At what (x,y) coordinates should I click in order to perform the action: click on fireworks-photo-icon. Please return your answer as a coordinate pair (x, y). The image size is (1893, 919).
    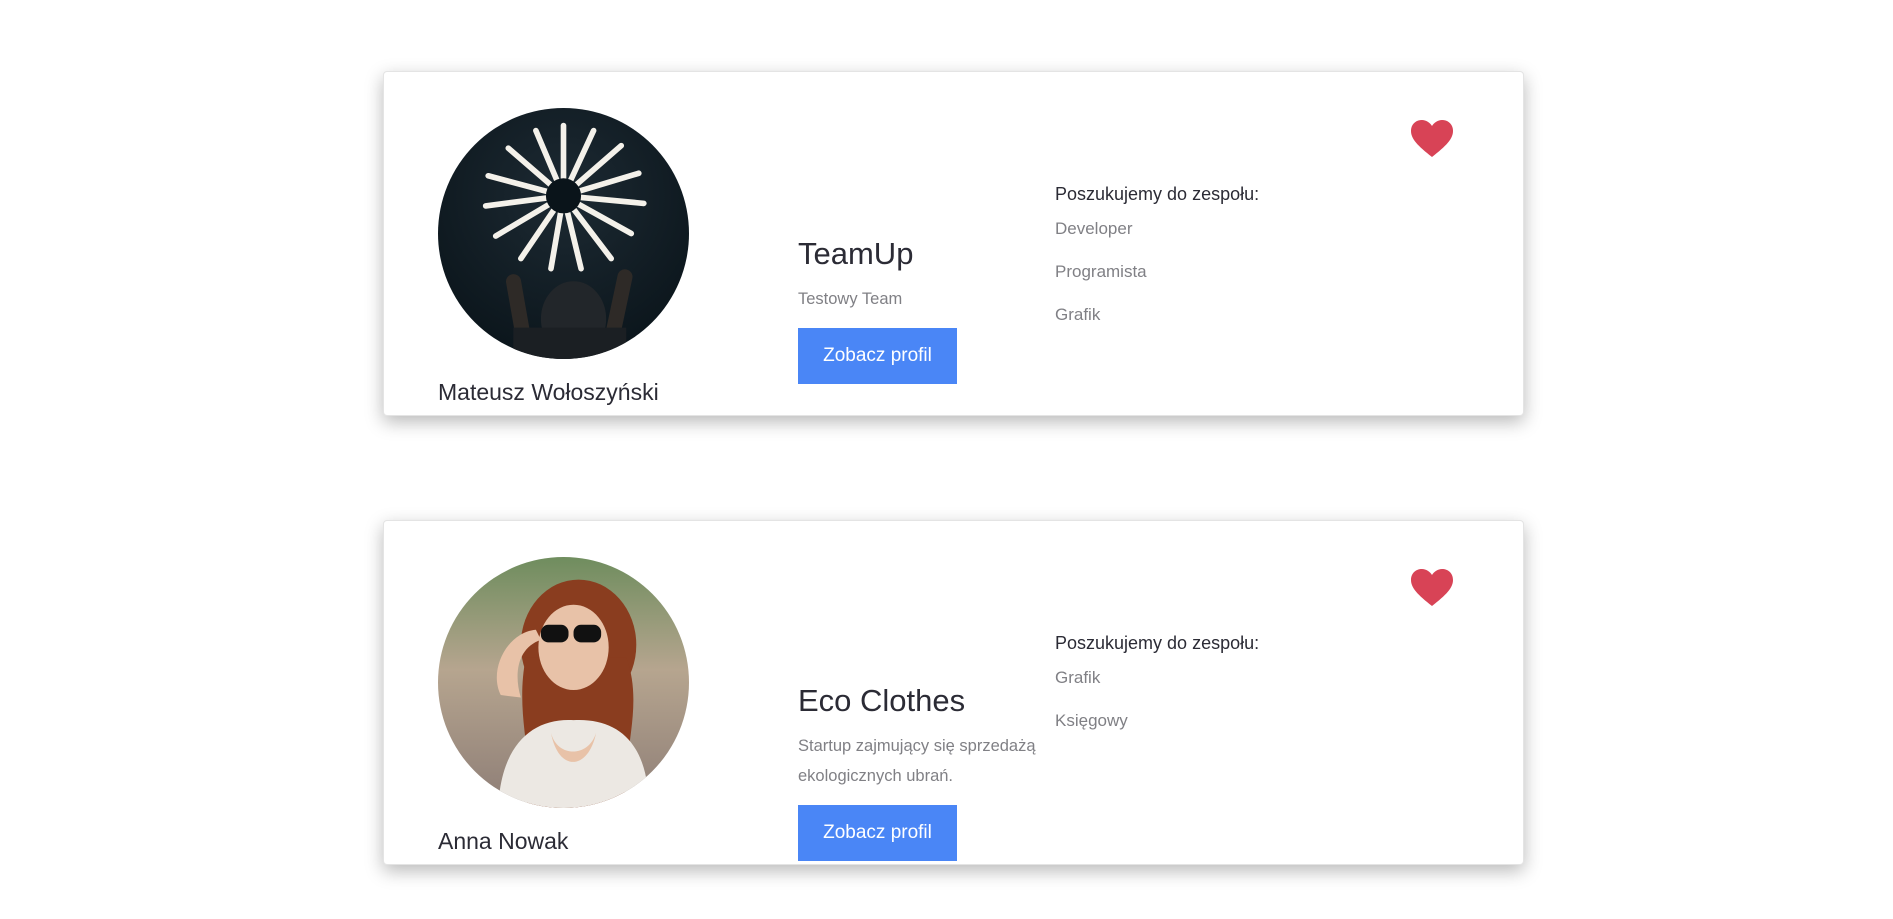
    Looking at the image, I should click on (563, 233).